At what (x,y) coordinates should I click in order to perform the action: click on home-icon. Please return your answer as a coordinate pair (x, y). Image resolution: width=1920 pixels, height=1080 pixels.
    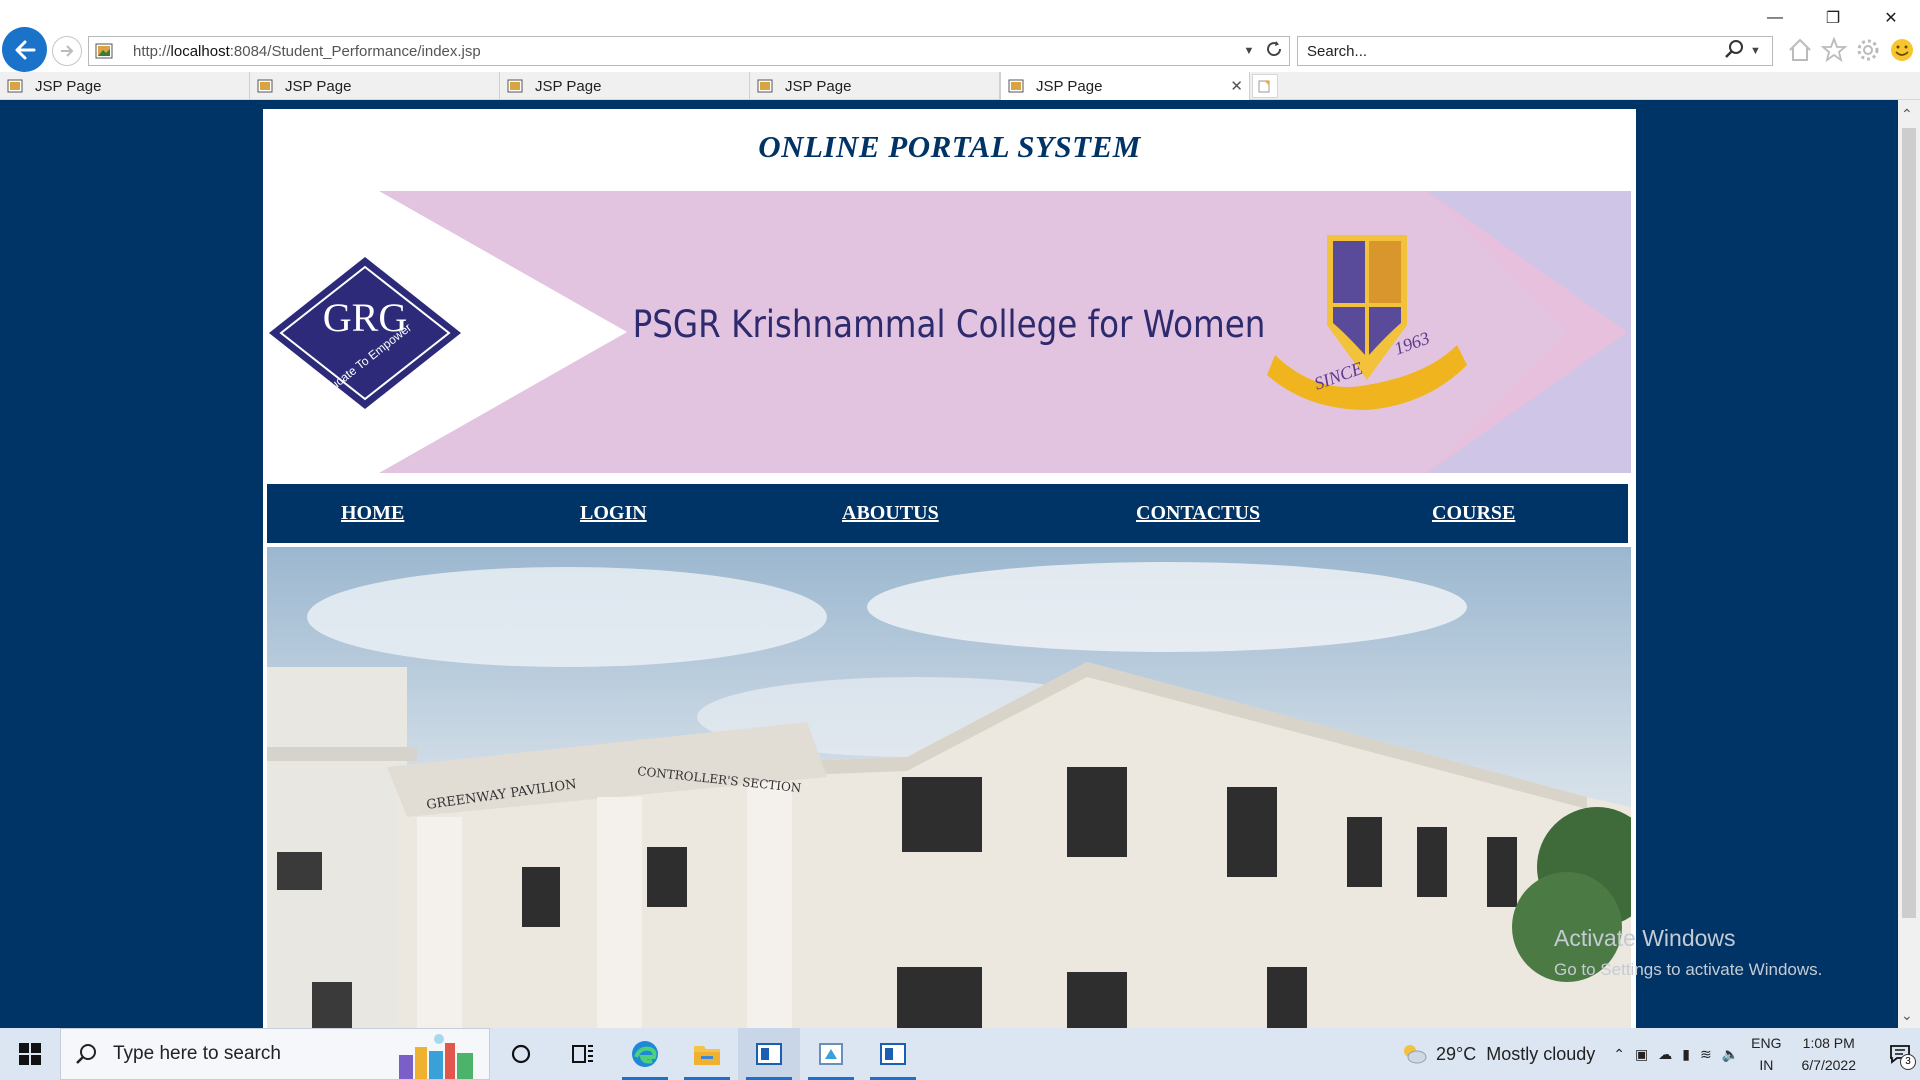
    Looking at the image, I should click on (1800, 50).